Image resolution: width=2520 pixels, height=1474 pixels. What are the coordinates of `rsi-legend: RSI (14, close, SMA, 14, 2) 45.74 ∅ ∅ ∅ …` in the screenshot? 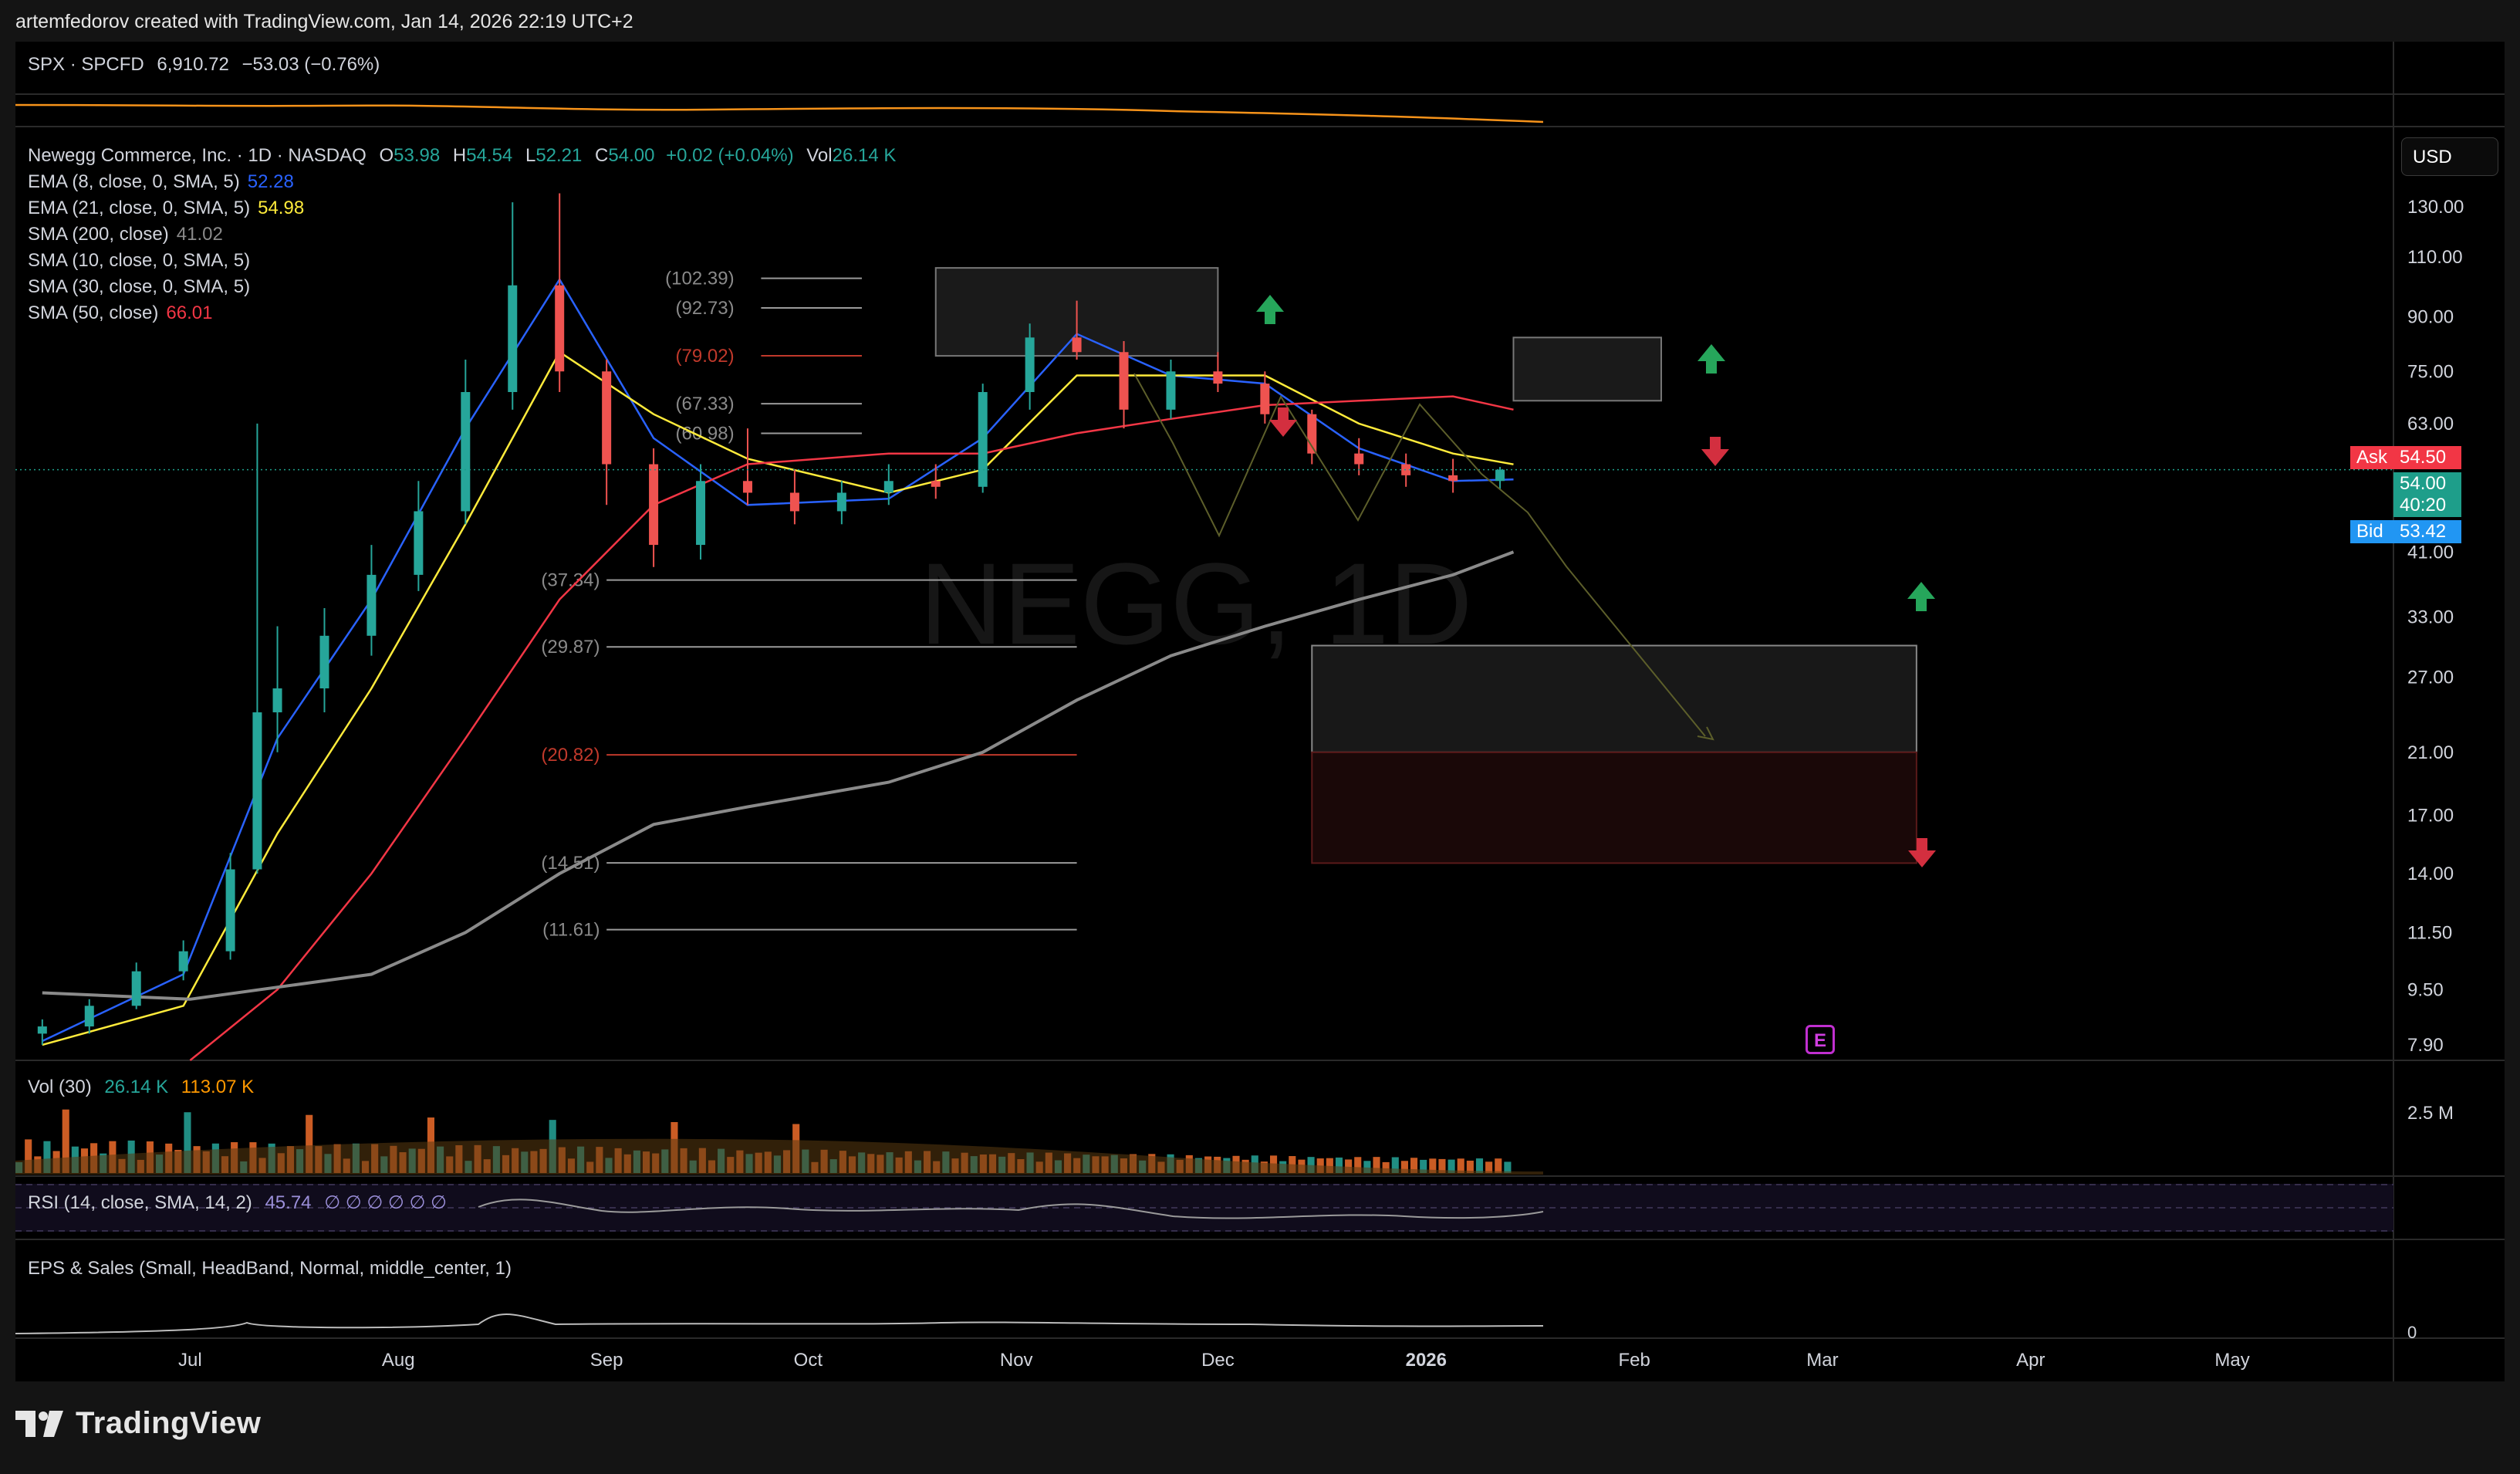 It's located at (238, 1203).